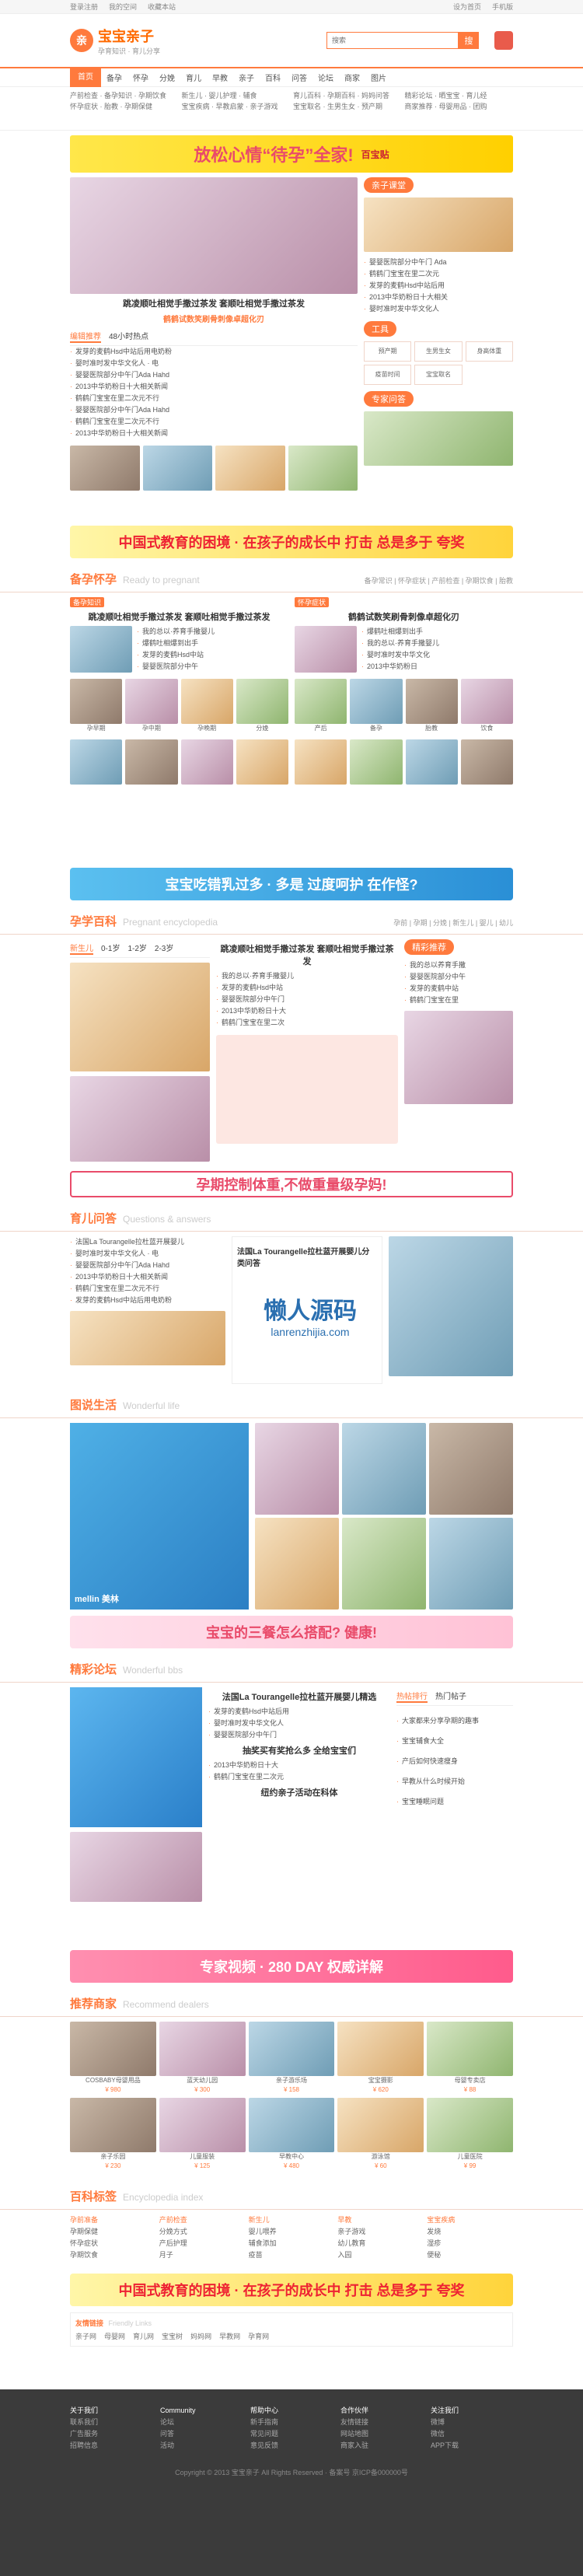 Image resolution: width=583 pixels, height=2576 pixels. Describe the element at coordinates (113, 2134) in the screenshot. I see `dealer-card: 亲子乐园 ¥ 230` at that location.